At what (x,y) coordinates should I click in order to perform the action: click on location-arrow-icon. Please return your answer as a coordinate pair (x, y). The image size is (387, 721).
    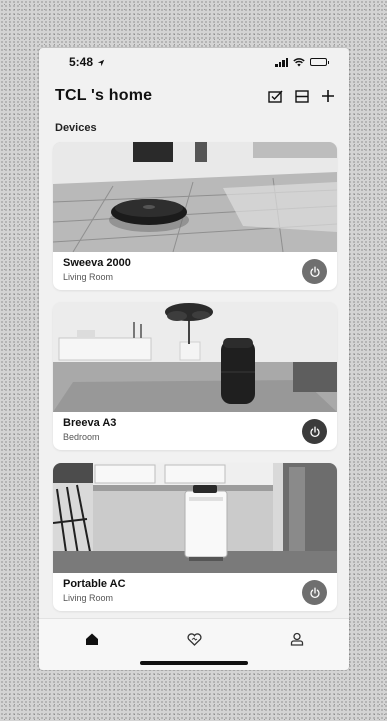
    Looking at the image, I should click on (101, 63).